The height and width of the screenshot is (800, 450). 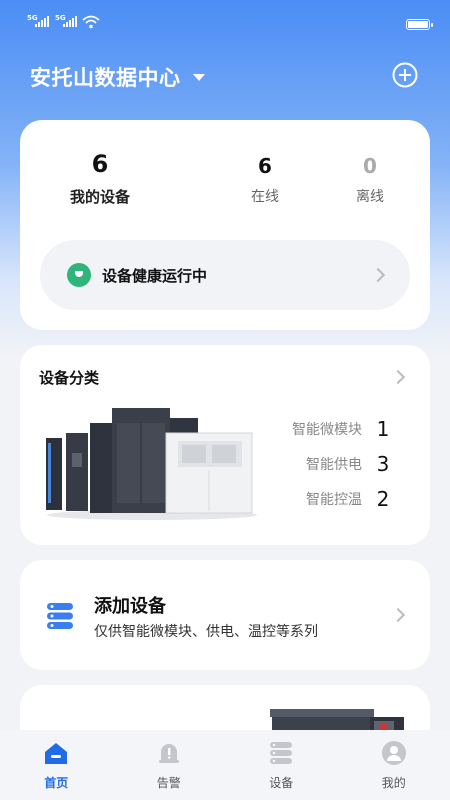 I want to click on my-devices-count: 6, so click(x=100, y=164).